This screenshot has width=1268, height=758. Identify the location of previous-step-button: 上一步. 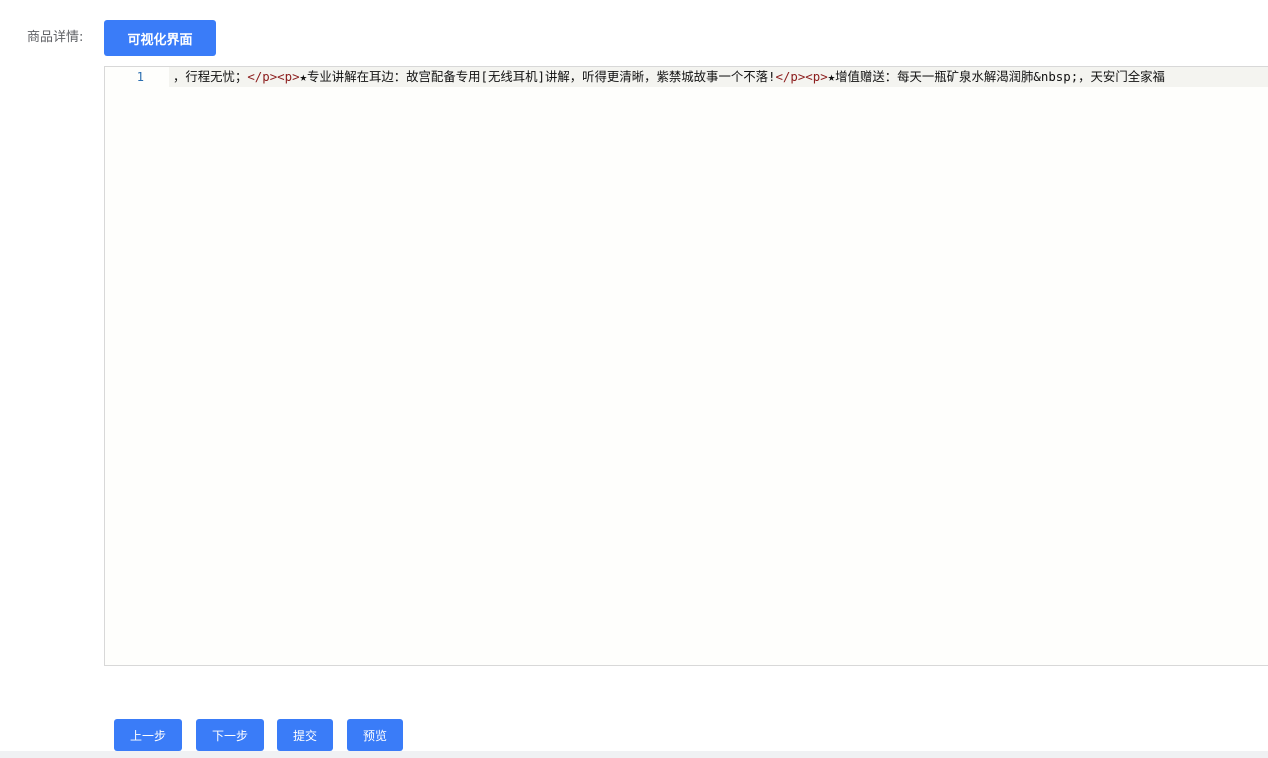
(148, 735).